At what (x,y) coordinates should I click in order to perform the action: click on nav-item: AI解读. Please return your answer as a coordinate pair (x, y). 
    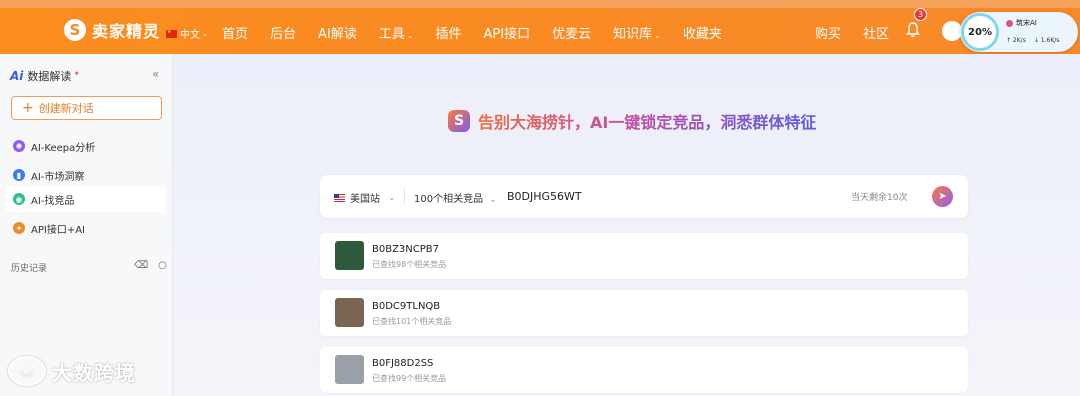
    Looking at the image, I should click on (337, 32).